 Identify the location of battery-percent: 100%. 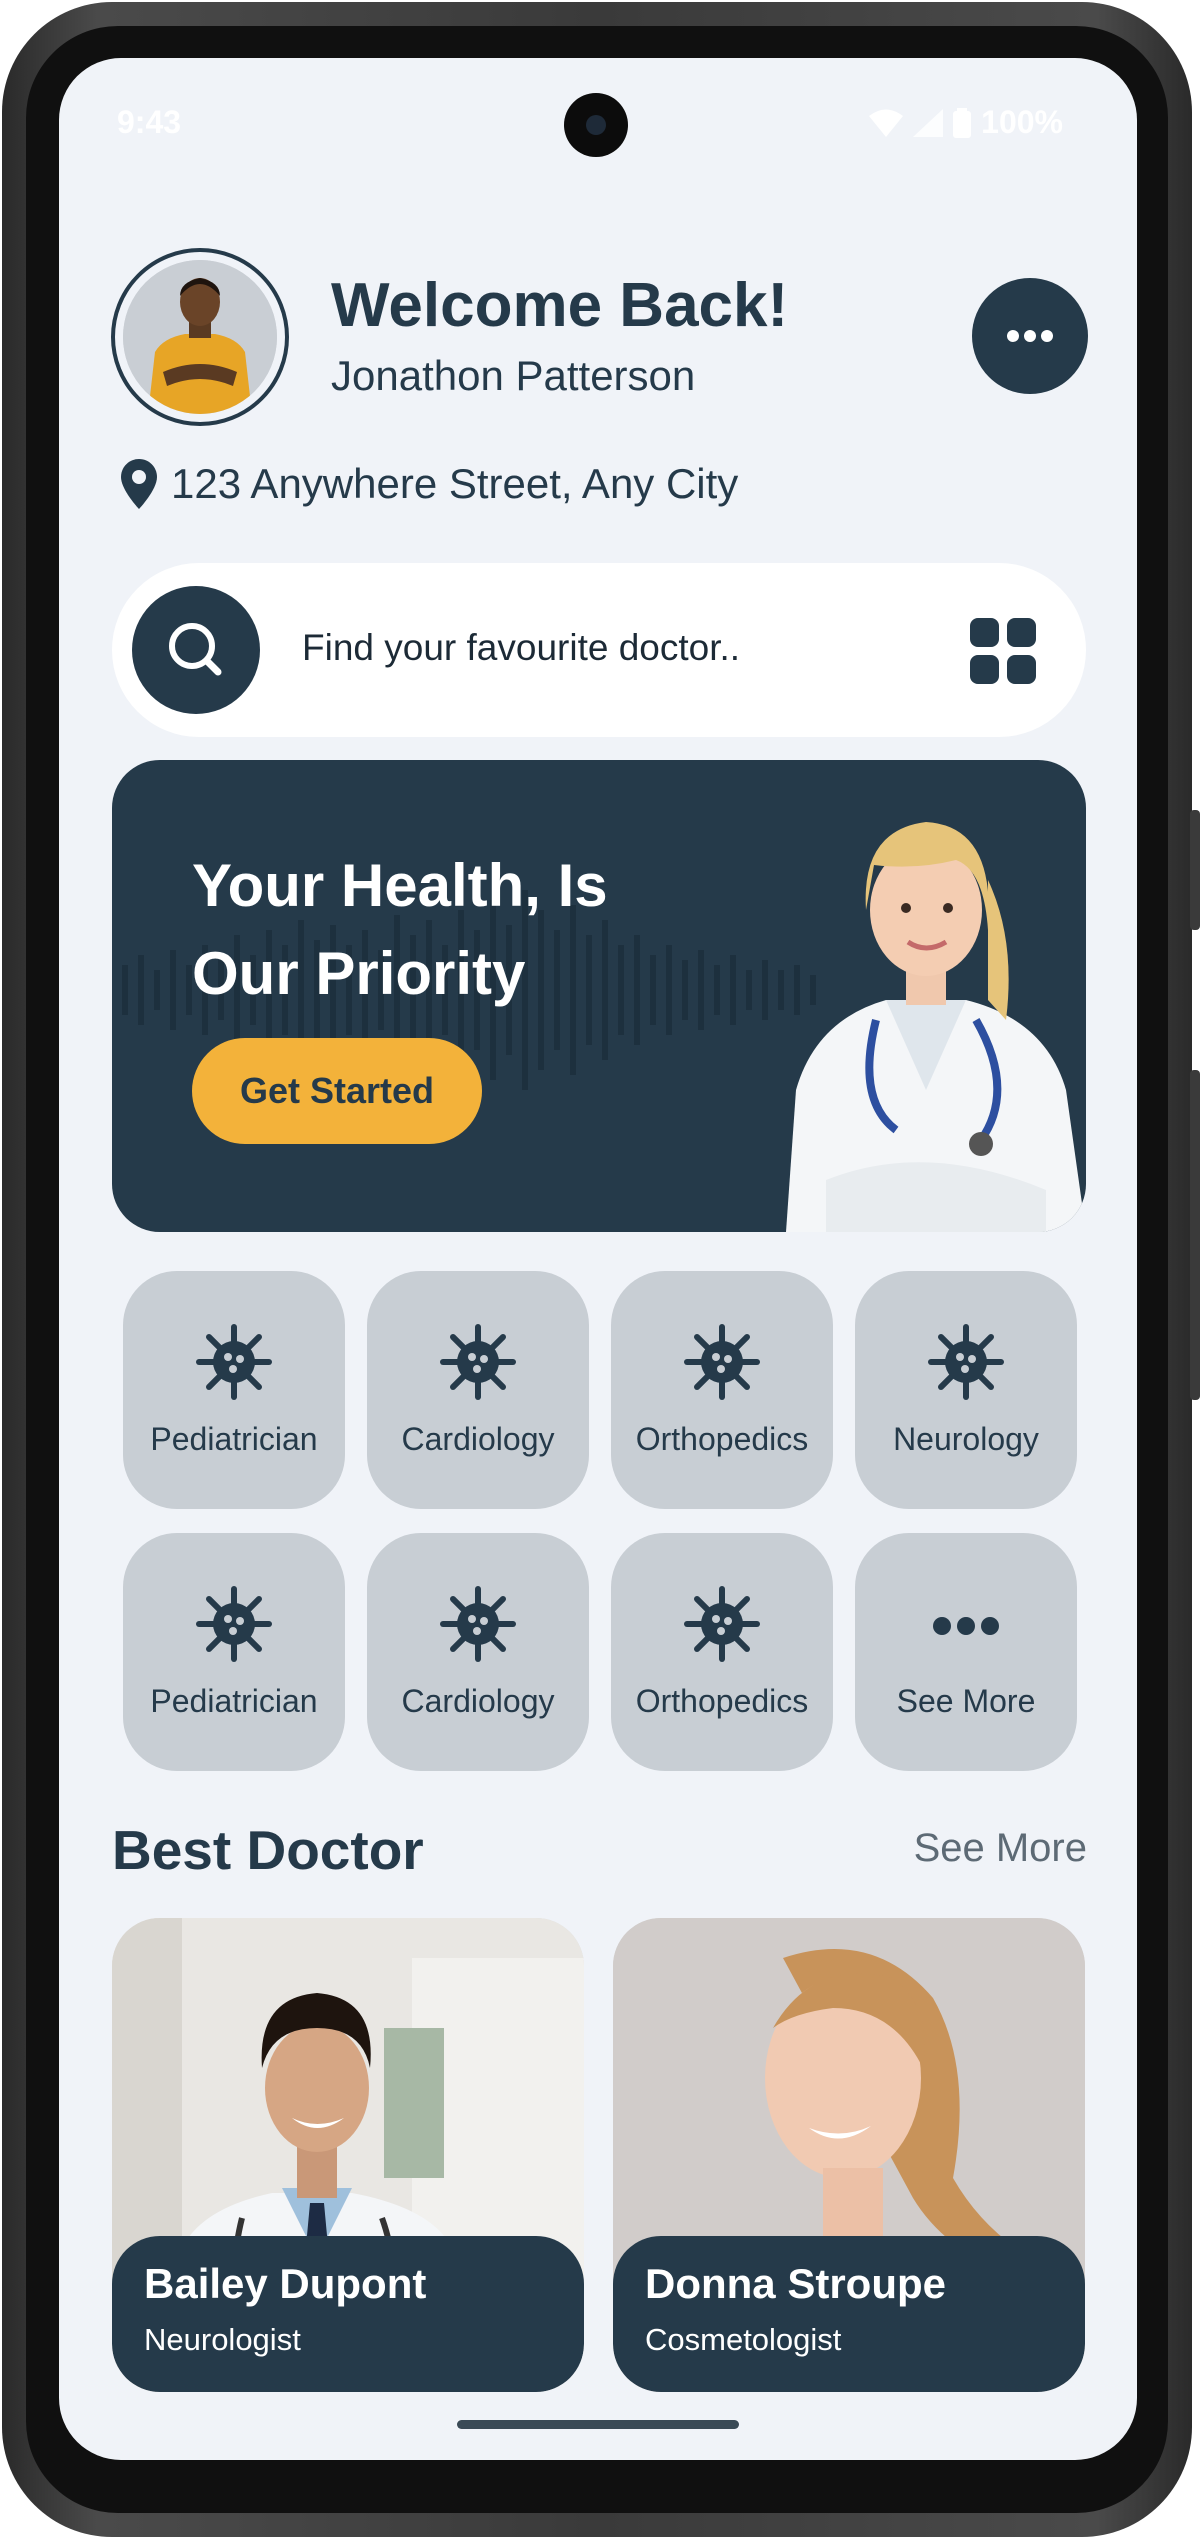
(1022, 122).